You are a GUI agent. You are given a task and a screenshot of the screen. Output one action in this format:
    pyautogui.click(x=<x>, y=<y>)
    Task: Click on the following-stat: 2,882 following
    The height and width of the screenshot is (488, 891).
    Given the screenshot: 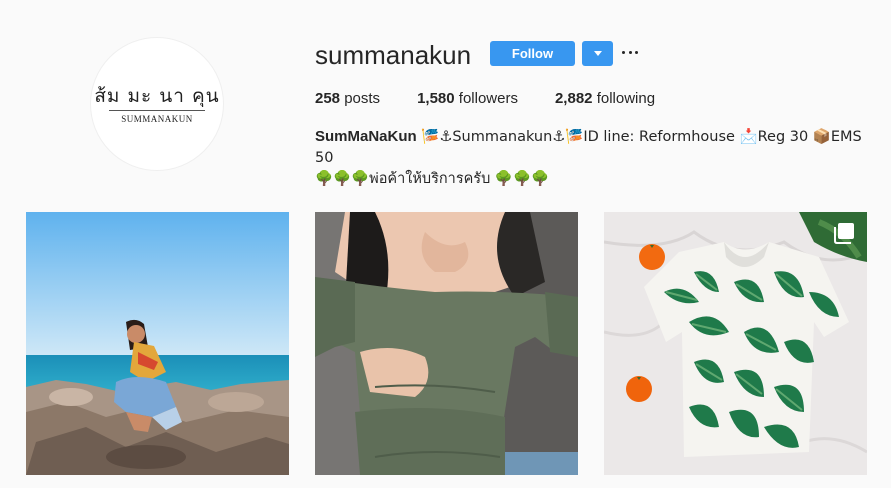 What is the action you would take?
    pyautogui.click(x=605, y=99)
    